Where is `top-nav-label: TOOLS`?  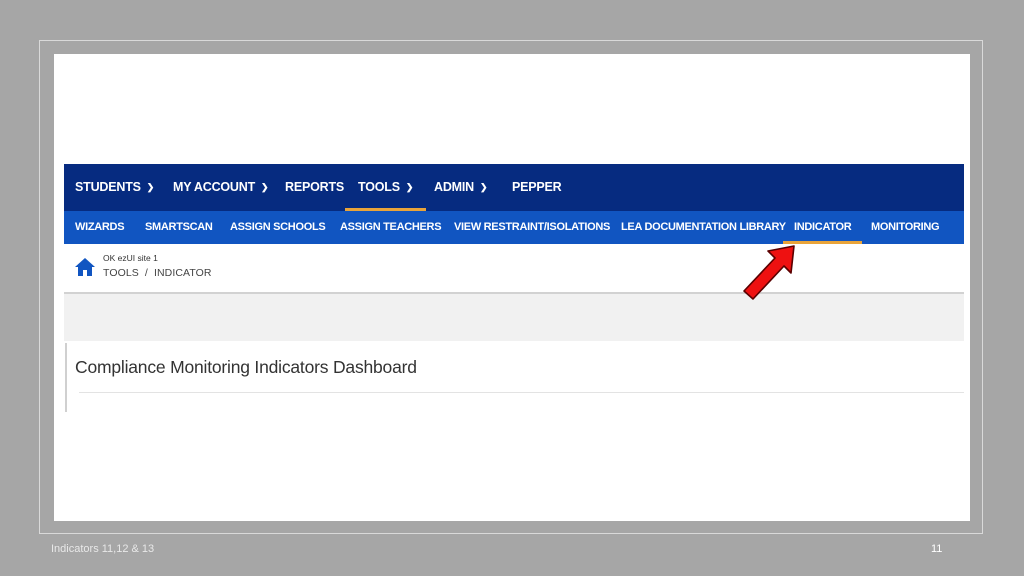 top-nav-label: TOOLS is located at coordinates (379, 187).